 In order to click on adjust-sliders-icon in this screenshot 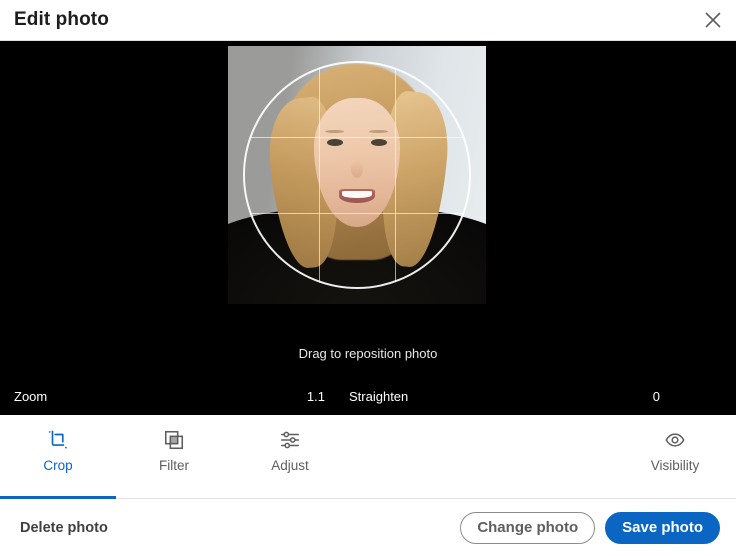, I will do `click(290, 440)`.